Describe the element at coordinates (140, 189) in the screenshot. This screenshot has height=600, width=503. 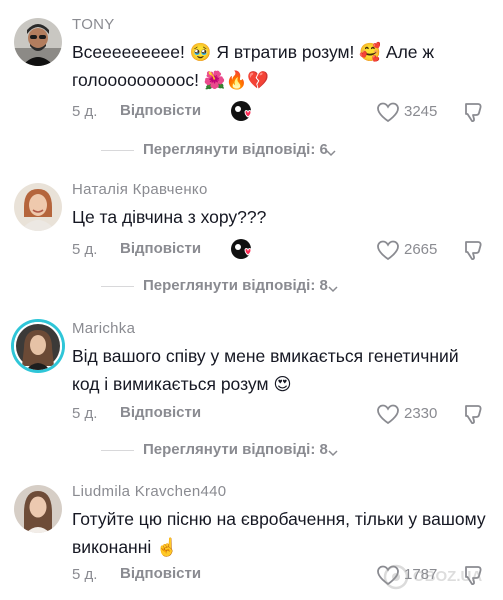
I see `comment-username: Наталія Кравченко` at that location.